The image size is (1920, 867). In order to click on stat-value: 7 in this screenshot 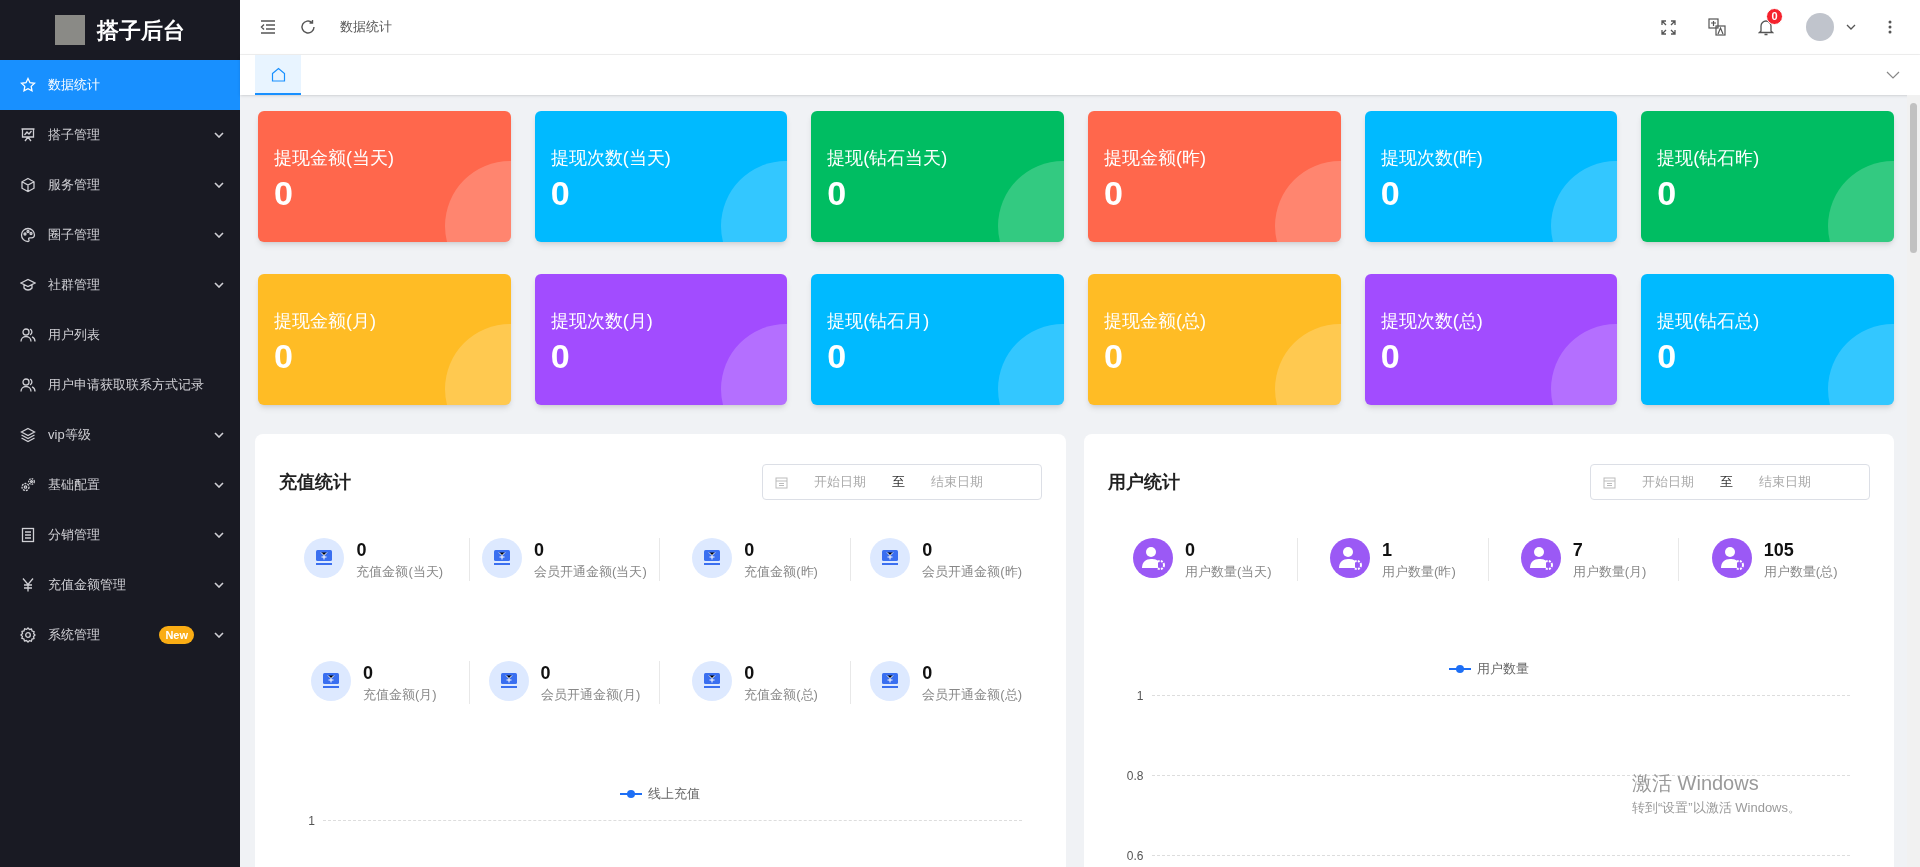, I will do `click(1578, 550)`.